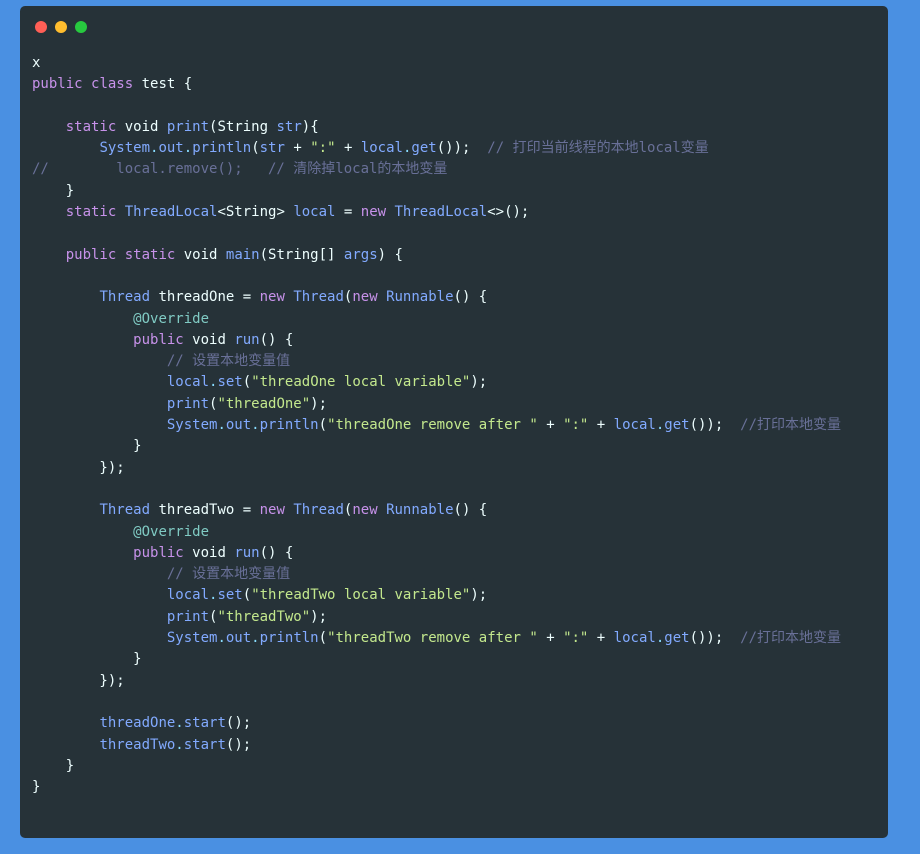 This screenshot has width=920, height=854. I want to click on code-line: static void print(String str){, so click(457, 127).